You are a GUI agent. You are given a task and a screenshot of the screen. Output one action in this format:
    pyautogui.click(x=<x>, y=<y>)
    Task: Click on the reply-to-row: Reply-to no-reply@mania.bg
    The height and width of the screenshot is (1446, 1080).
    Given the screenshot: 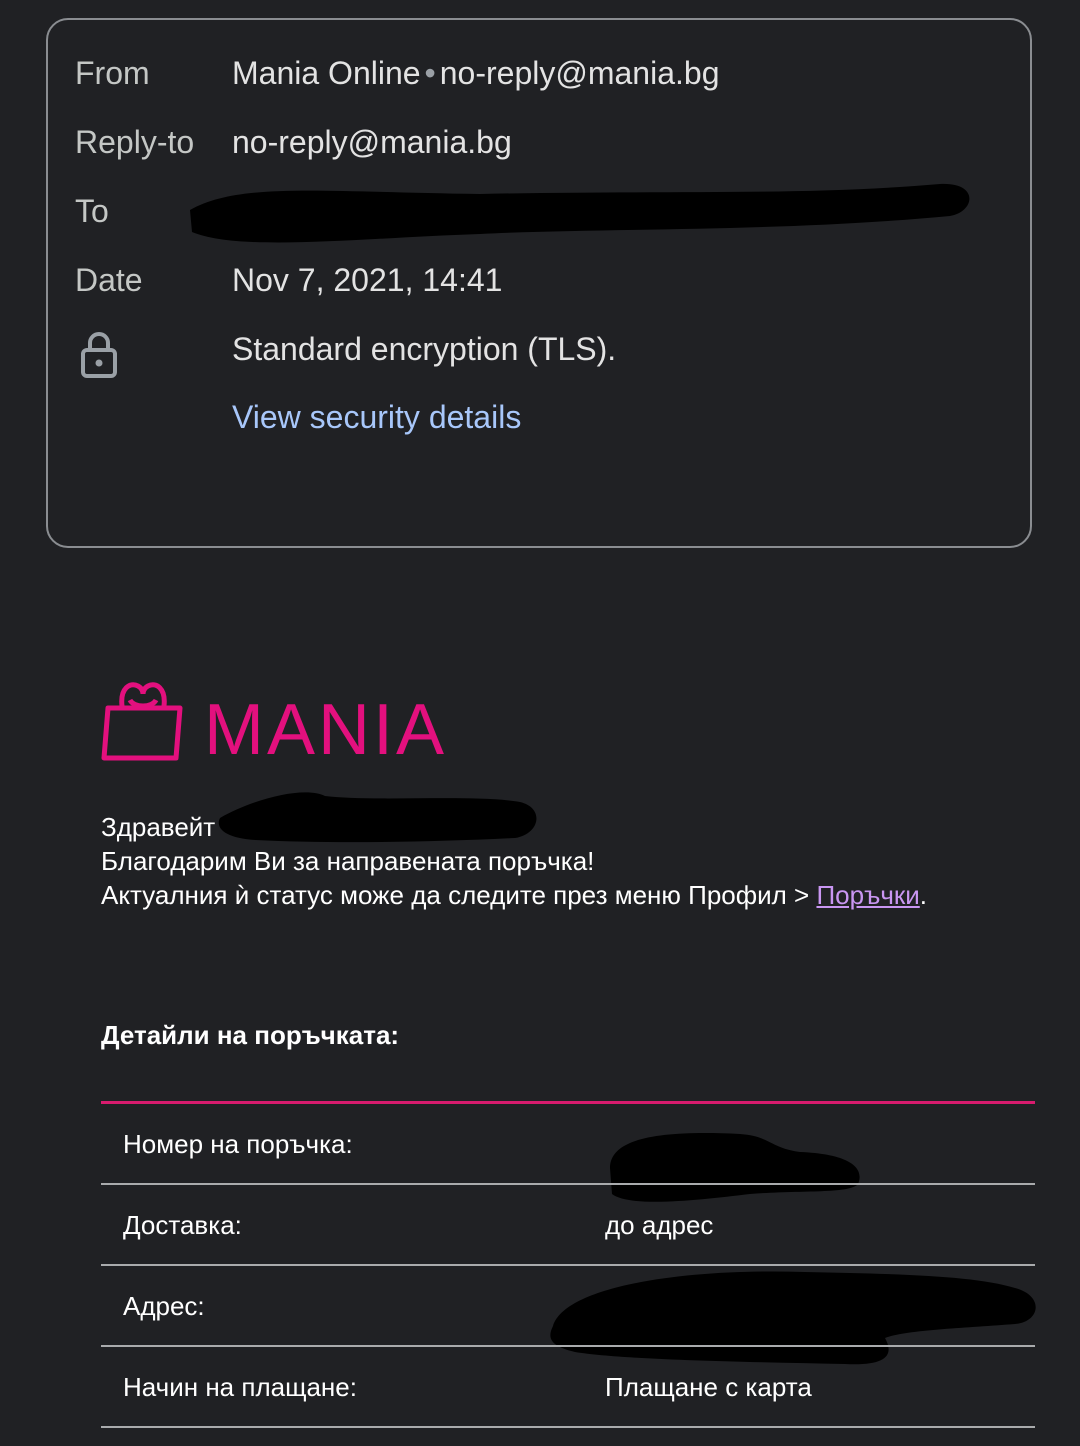 What is the action you would take?
    pyautogui.click(x=539, y=142)
    